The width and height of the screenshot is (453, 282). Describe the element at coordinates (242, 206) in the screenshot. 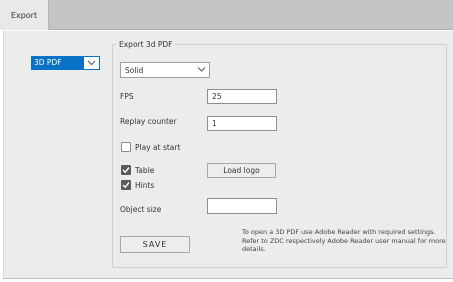

I see `object-size-input` at that location.